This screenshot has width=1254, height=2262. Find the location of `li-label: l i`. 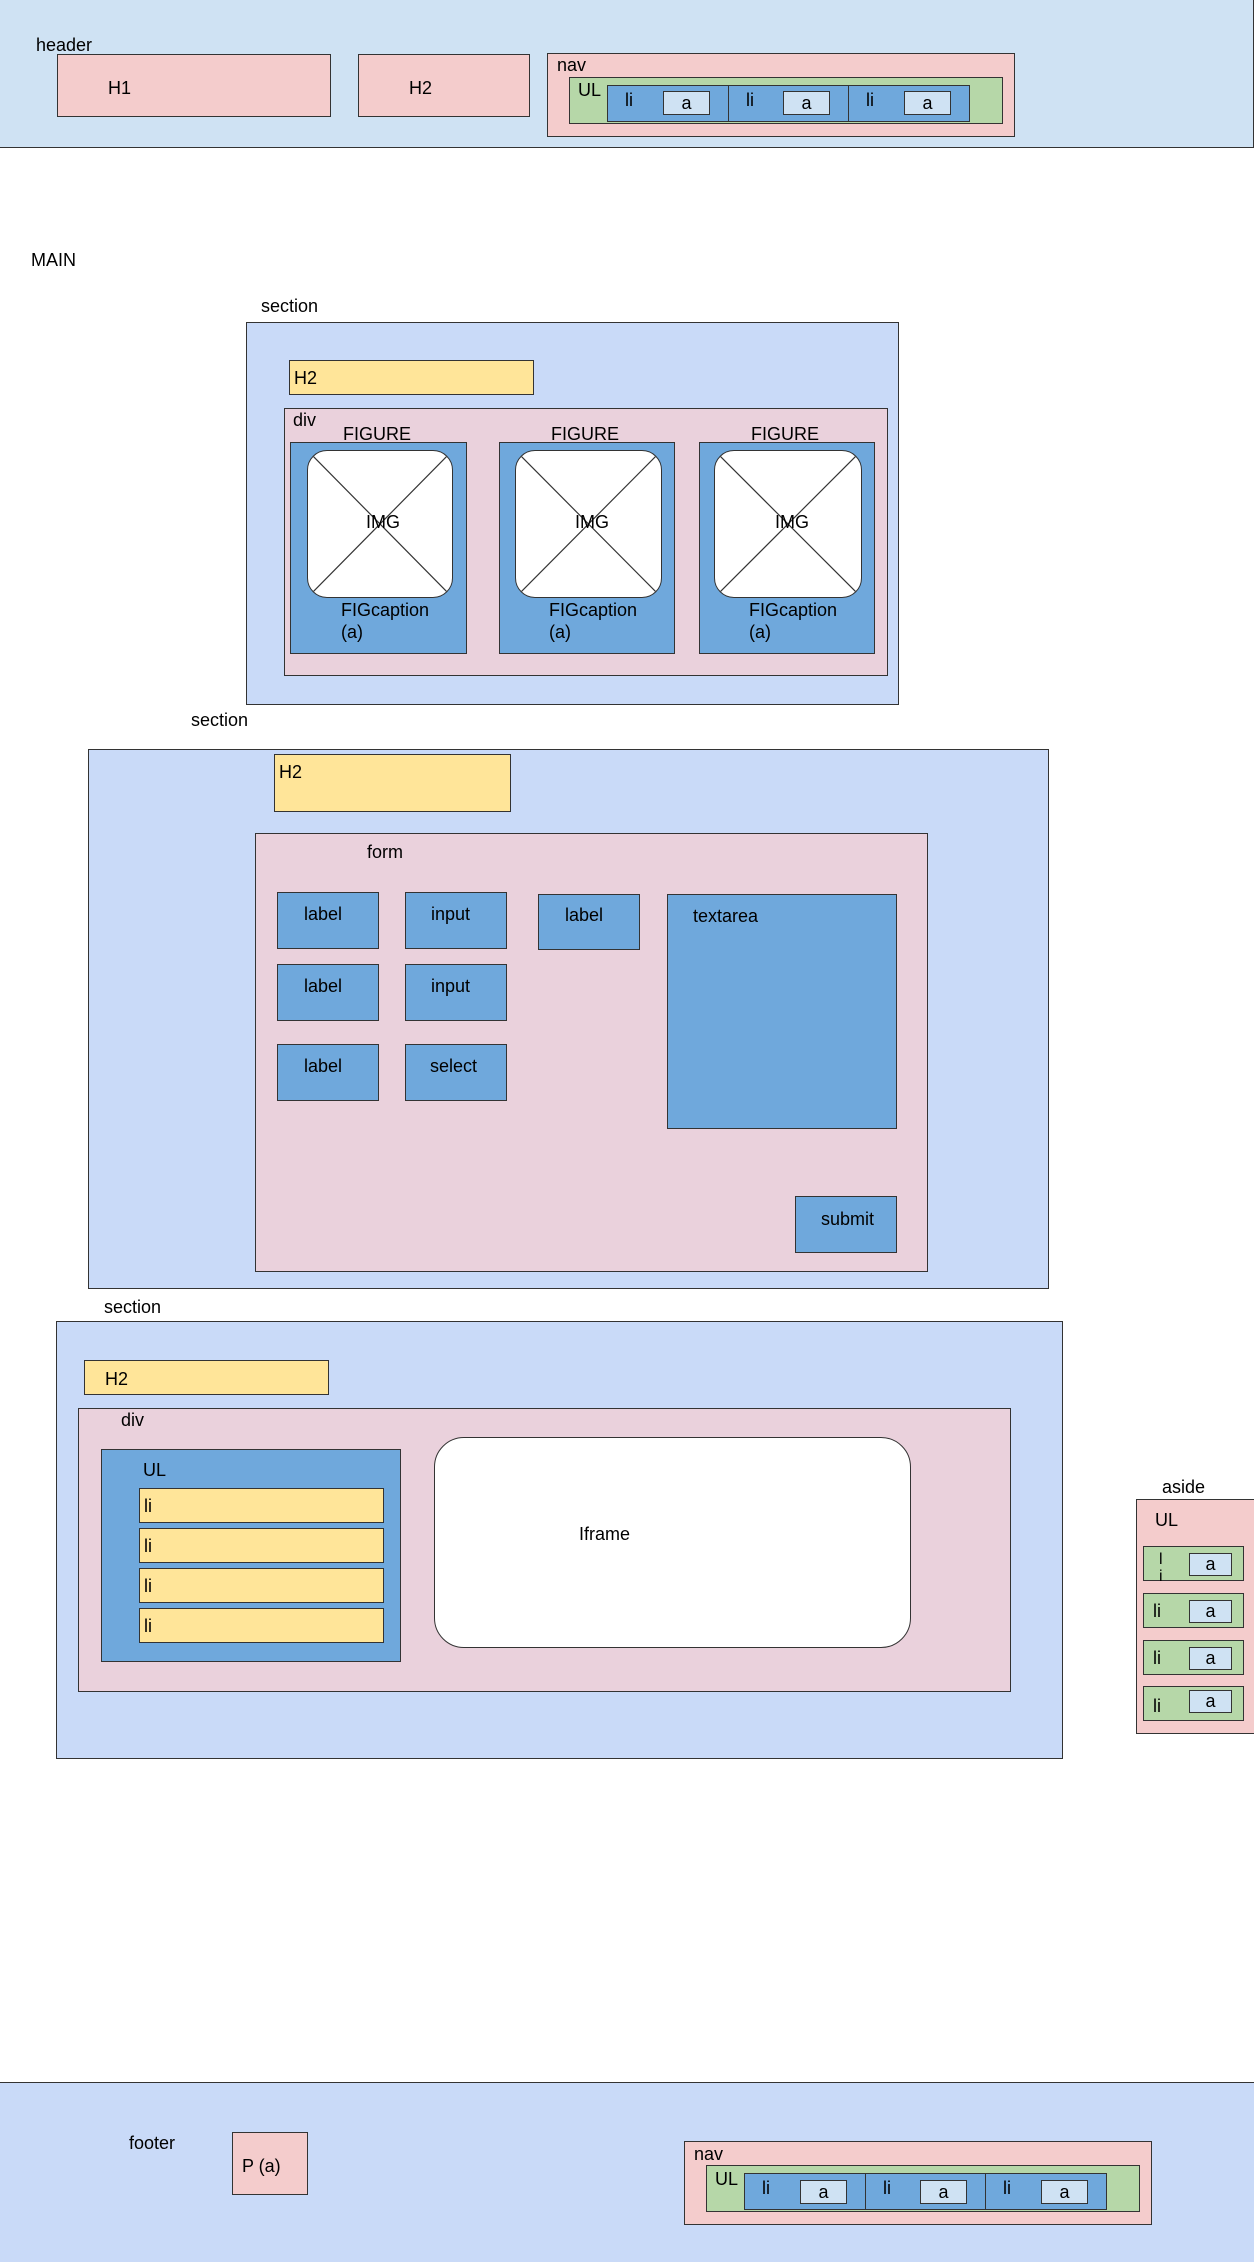

li-label: l i is located at coordinates (1161, 1568).